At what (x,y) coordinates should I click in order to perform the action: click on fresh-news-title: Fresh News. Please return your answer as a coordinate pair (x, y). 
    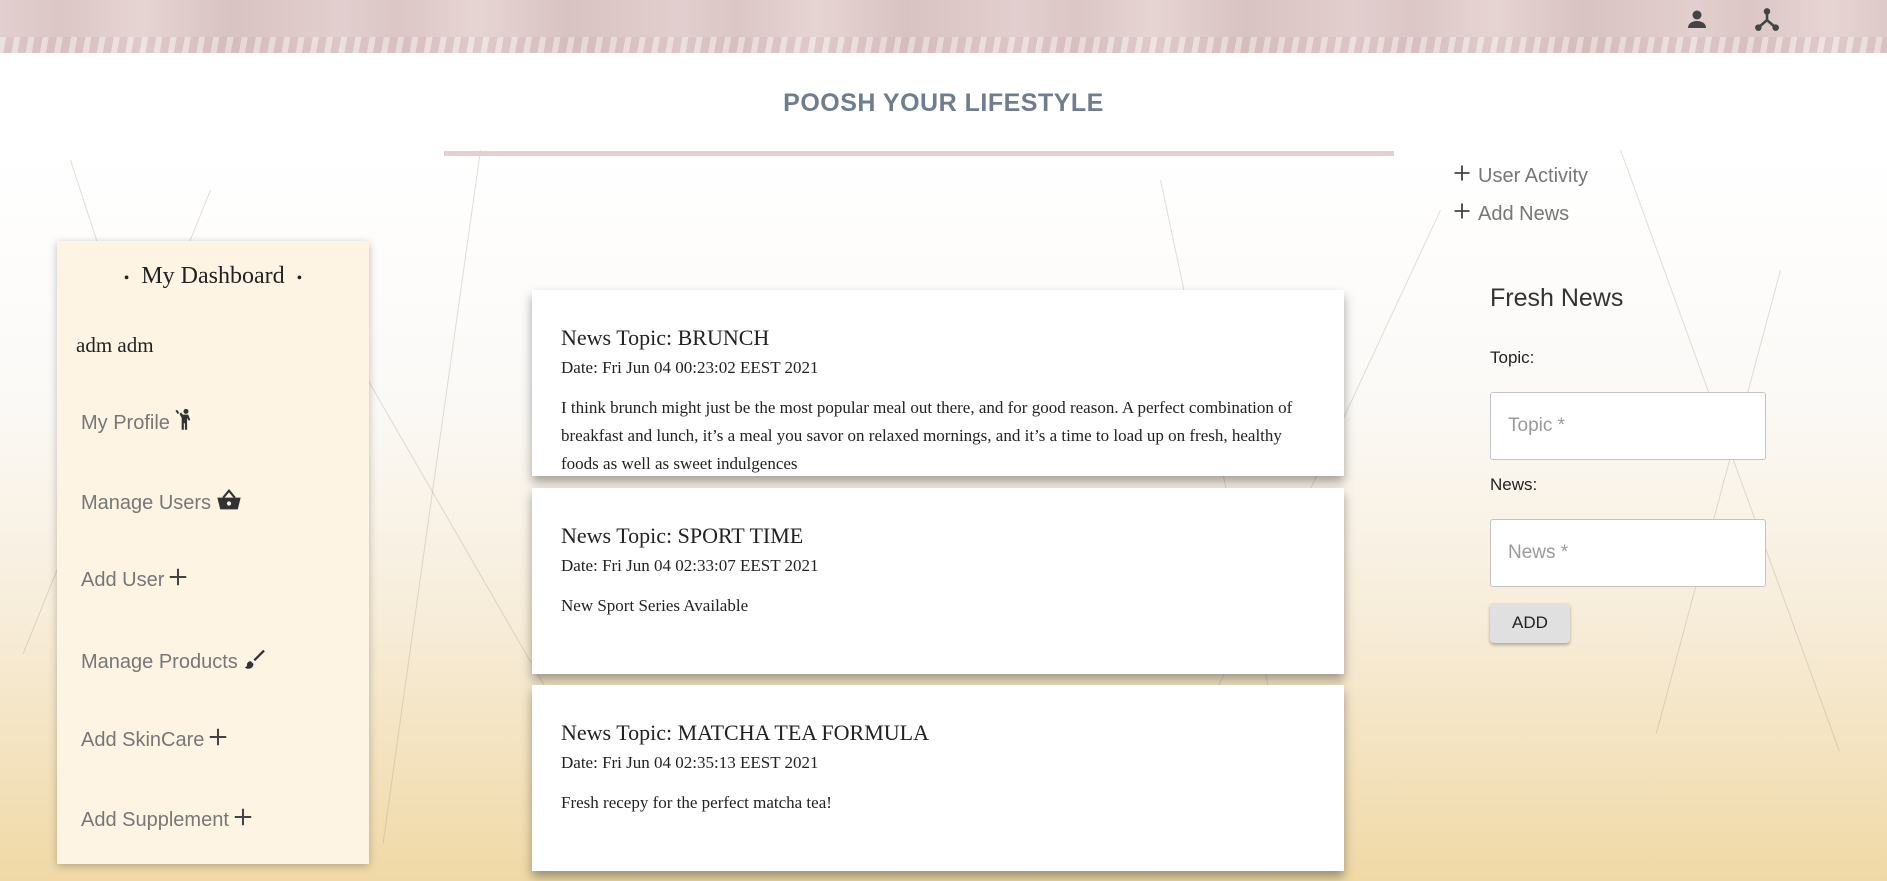
    Looking at the image, I should click on (1557, 298).